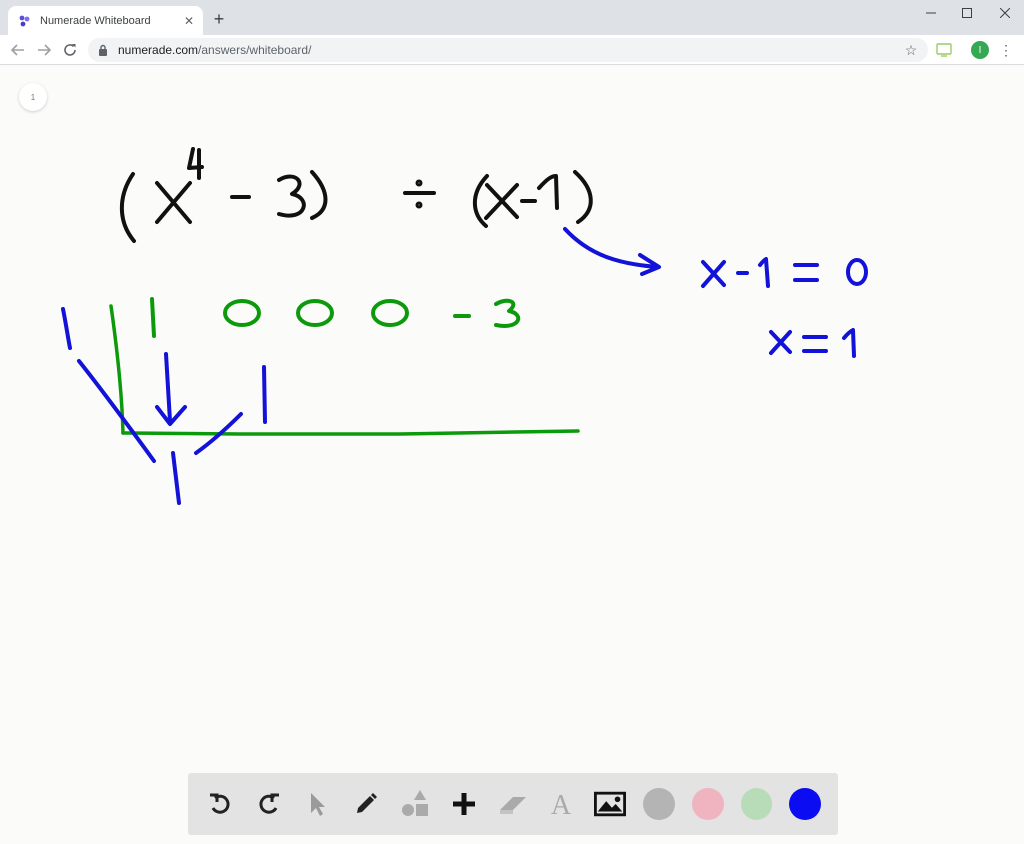  What do you see at coordinates (784, 307) in the screenshot?
I see `ink-root-equation` at bounding box center [784, 307].